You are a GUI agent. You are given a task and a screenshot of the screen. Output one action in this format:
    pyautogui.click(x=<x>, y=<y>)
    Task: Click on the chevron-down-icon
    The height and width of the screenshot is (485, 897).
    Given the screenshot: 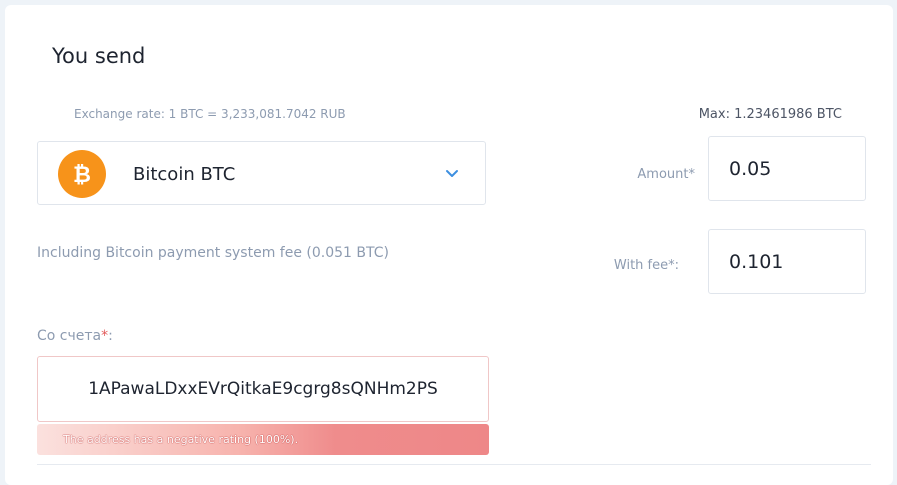 What is the action you would take?
    pyautogui.click(x=452, y=173)
    